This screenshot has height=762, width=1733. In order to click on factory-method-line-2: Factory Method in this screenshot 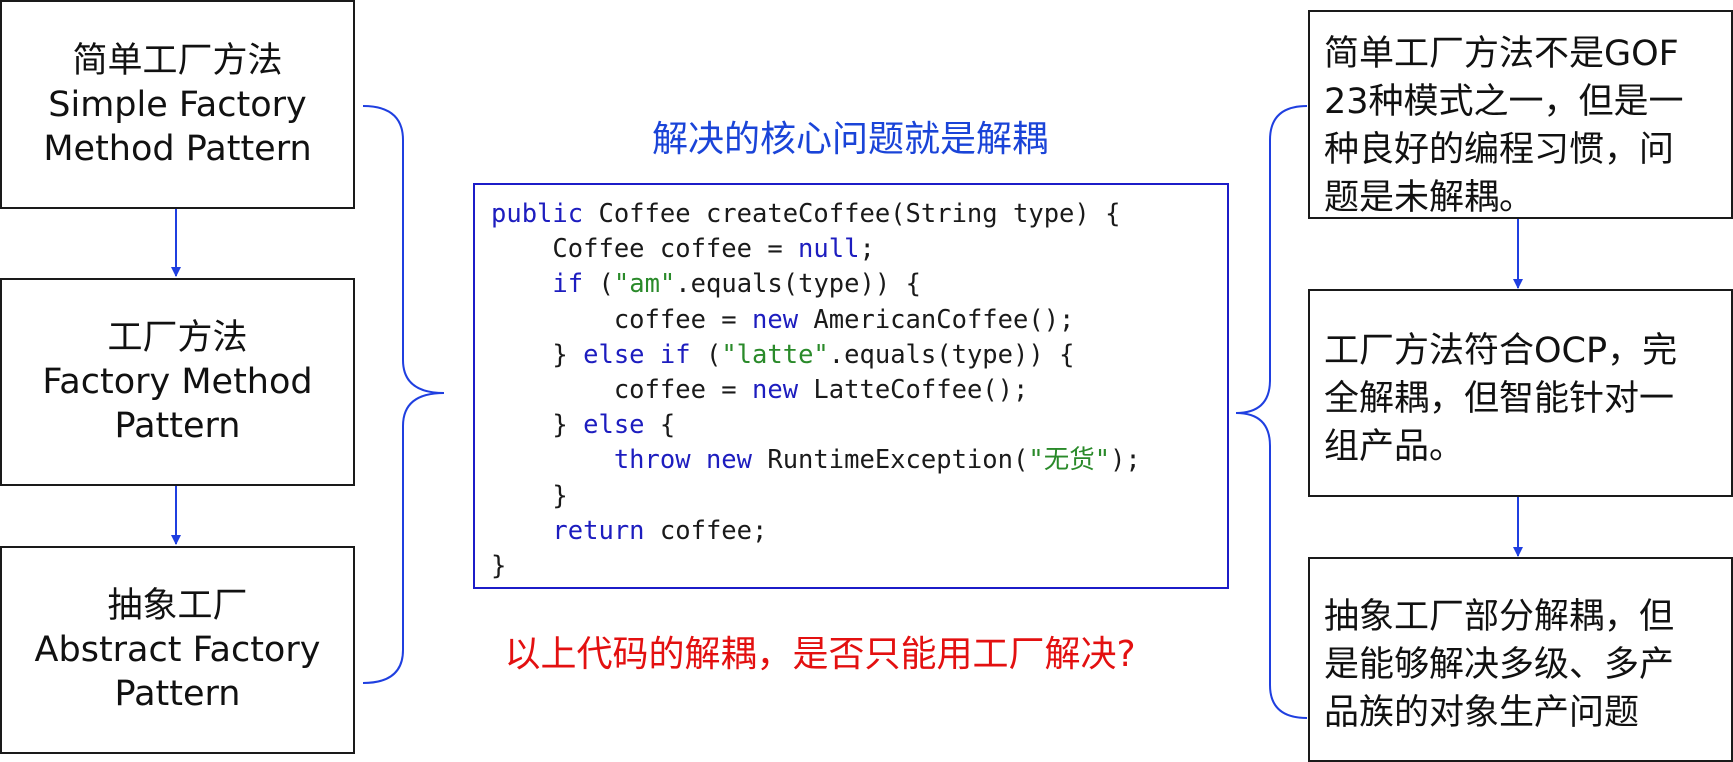, I will do `click(177, 382)`.